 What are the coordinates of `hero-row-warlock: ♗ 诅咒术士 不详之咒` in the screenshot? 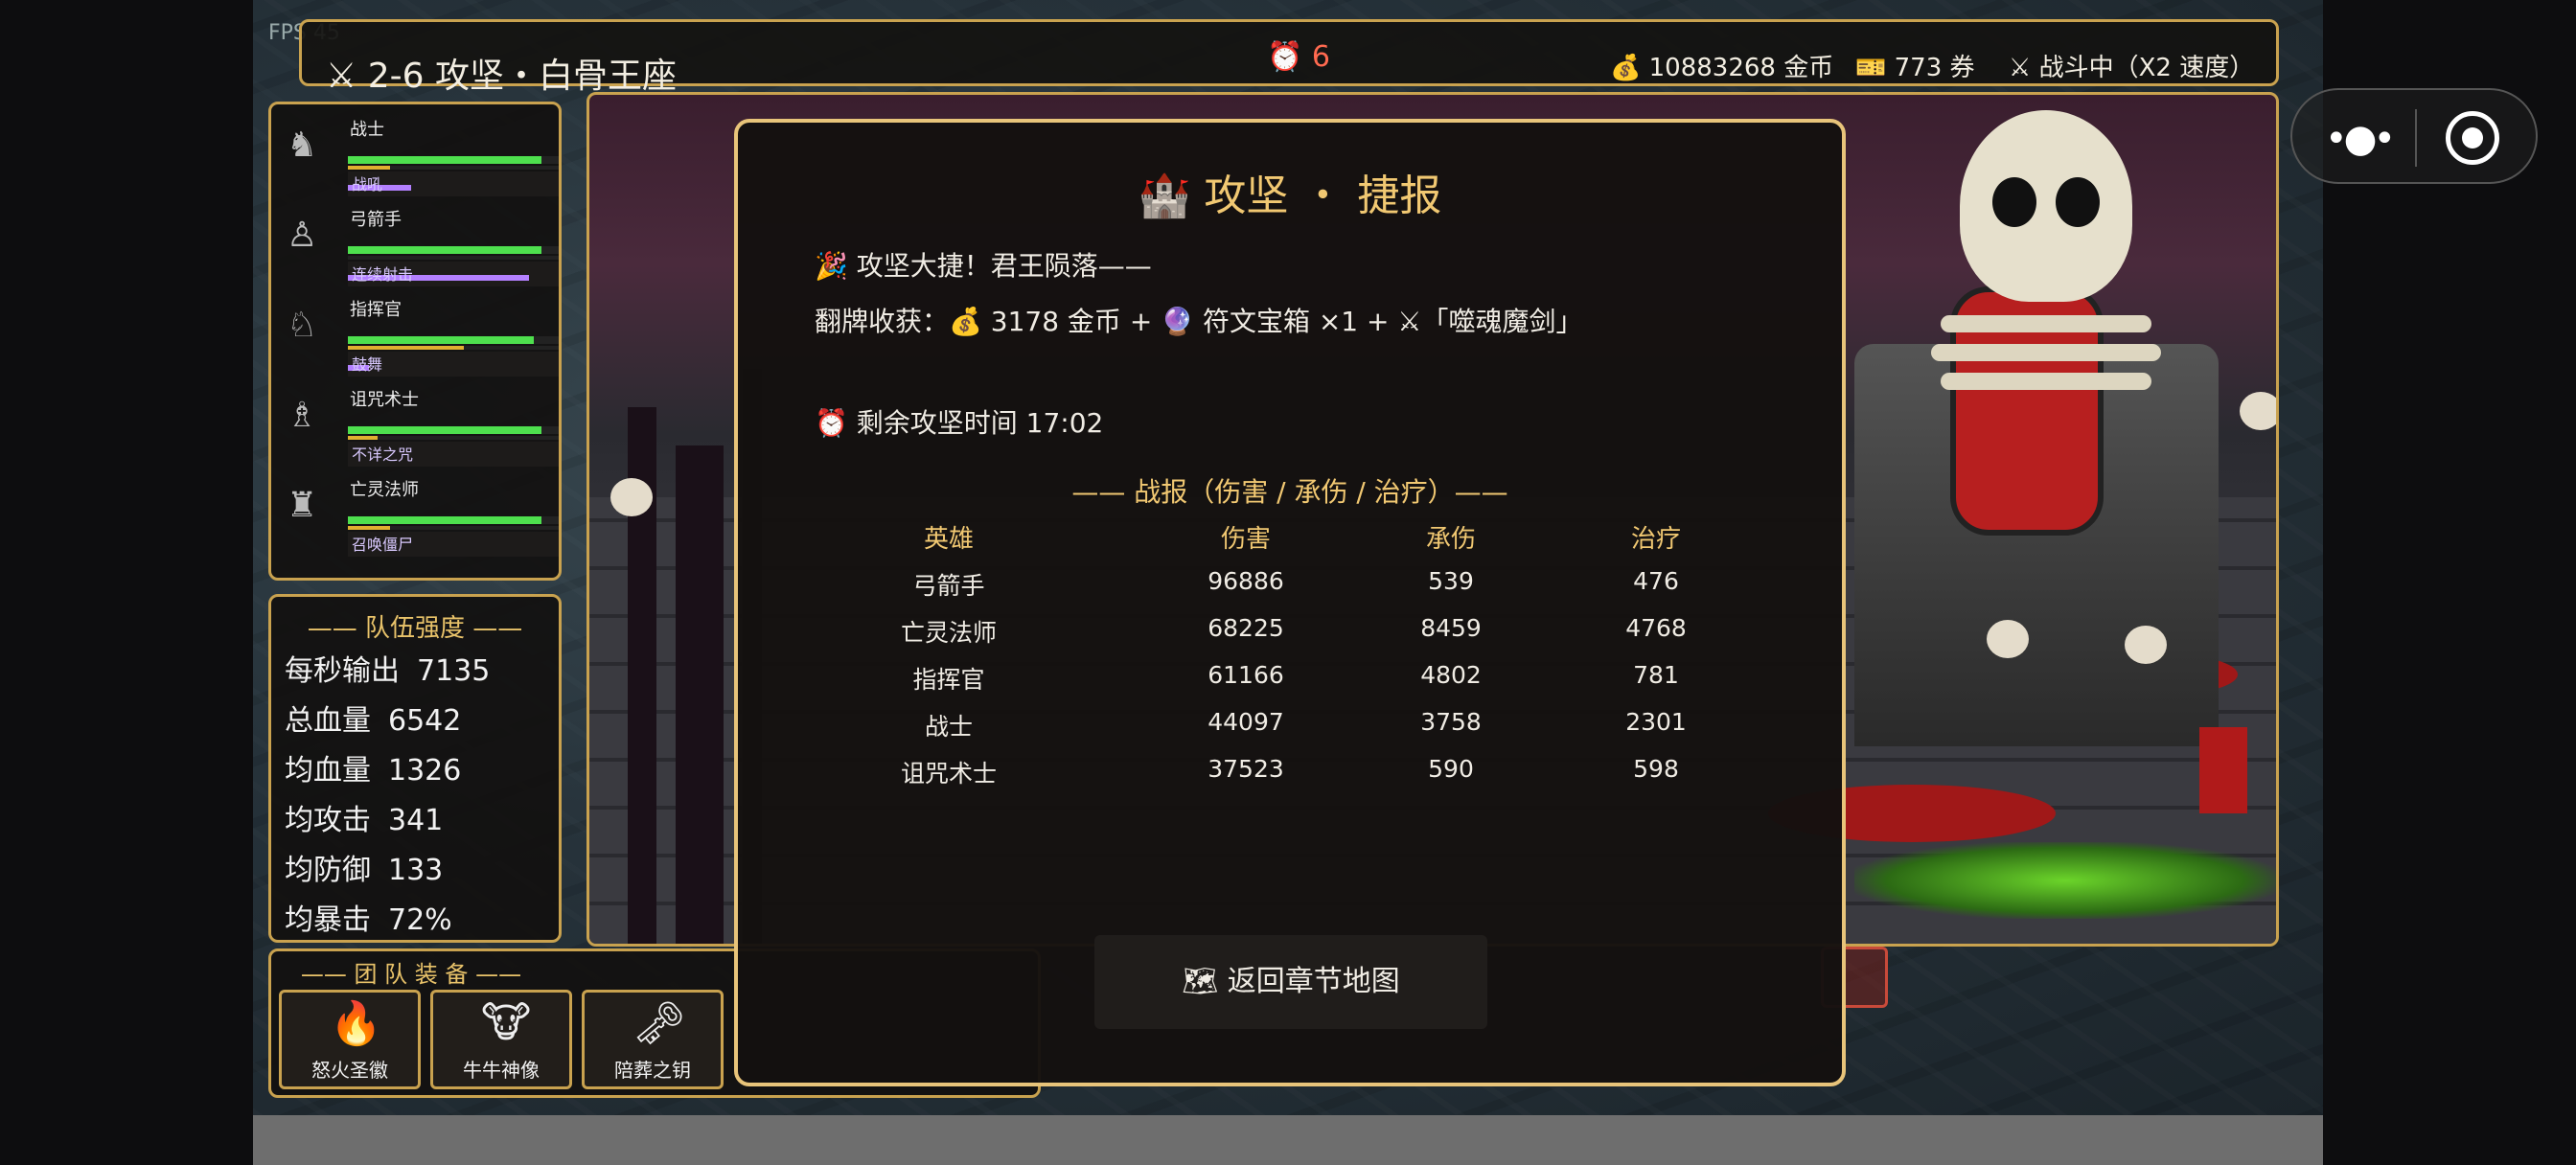 It's located at (420, 425).